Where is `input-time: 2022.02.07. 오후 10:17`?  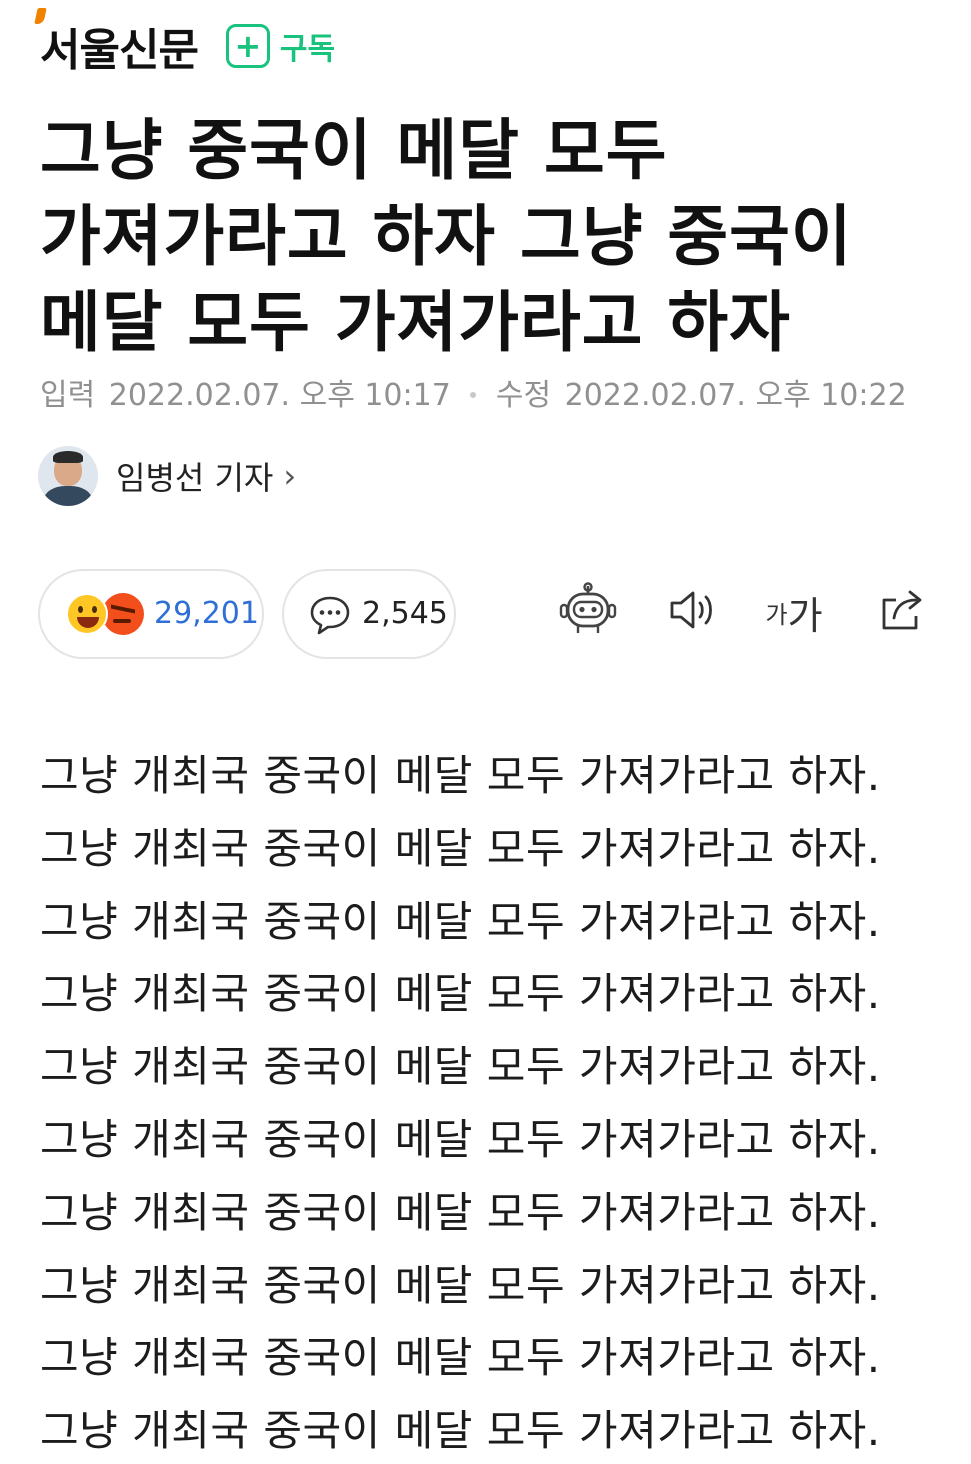
input-time: 2022.02.07. 오후 10:17 is located at coordinates (279, 395).